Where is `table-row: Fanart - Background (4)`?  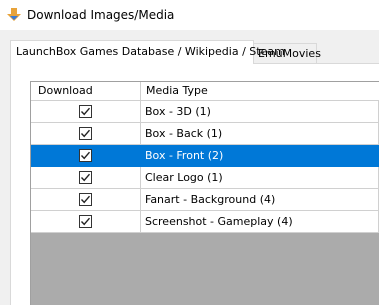
table-row: Fanart - Background (4) is located at coordinates (205, 200).